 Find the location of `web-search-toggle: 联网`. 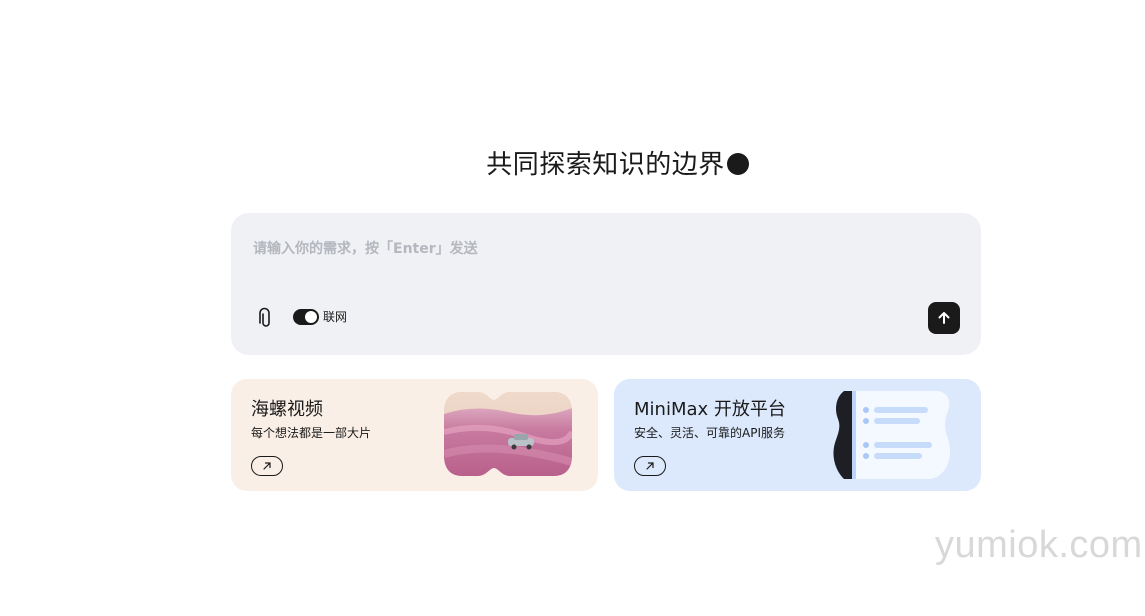

web-search-toggle: 联网 is located at coordinates (320, 316).